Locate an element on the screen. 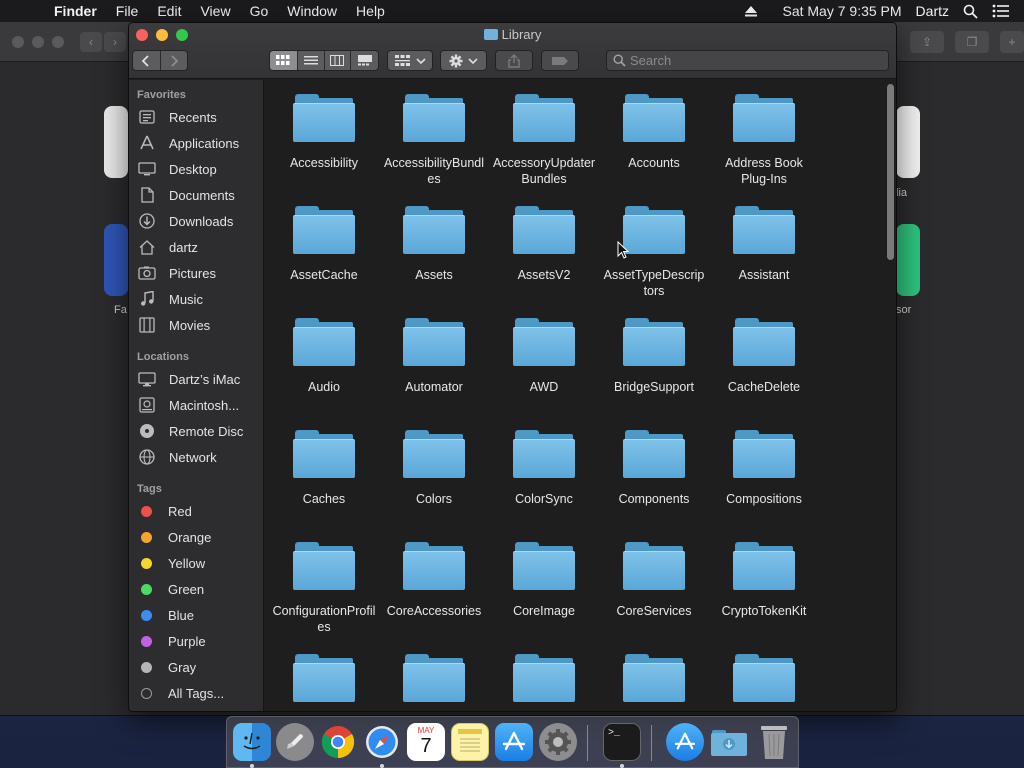  share-button is located at coordinates (514, 60).